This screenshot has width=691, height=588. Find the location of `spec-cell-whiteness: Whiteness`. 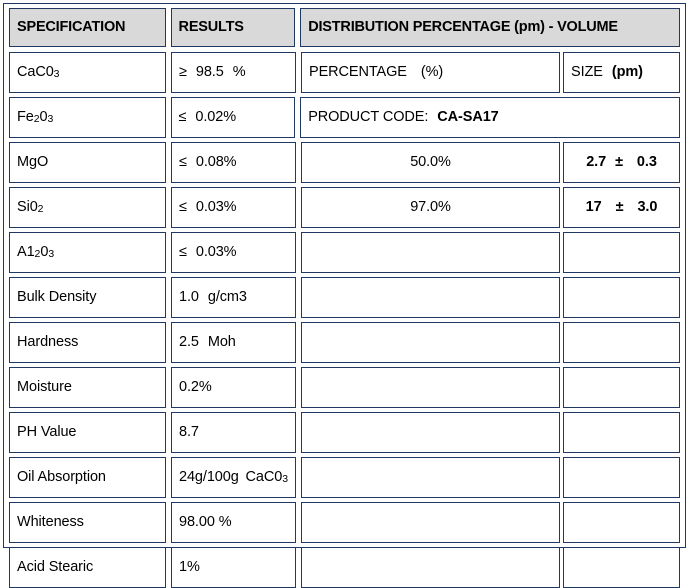

spec-cell-whiteness: Whiteness is located at coordinates (87, 522).